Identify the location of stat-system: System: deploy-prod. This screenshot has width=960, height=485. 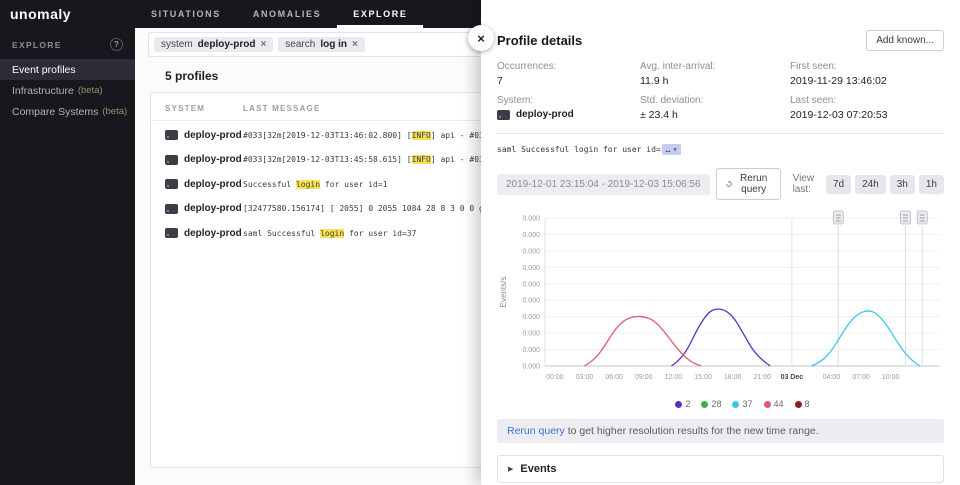
(568, 108).